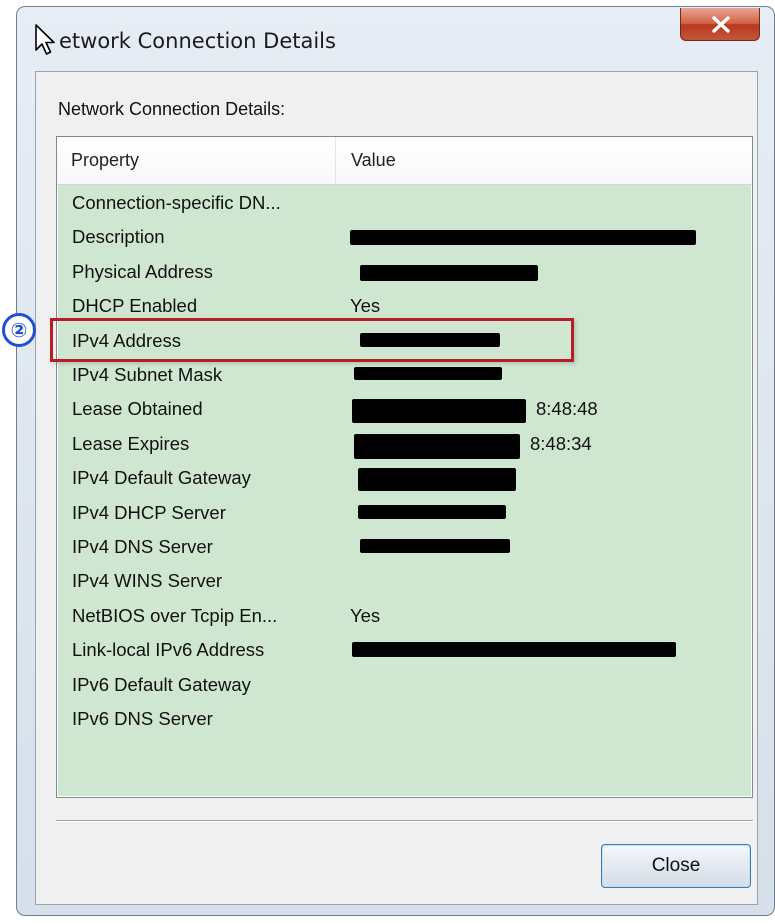 This screenshot has width=775, height=924. I want to click on table-row-link-local-ipv6-address: Link-local IPv6 Address, so click(404, 651).